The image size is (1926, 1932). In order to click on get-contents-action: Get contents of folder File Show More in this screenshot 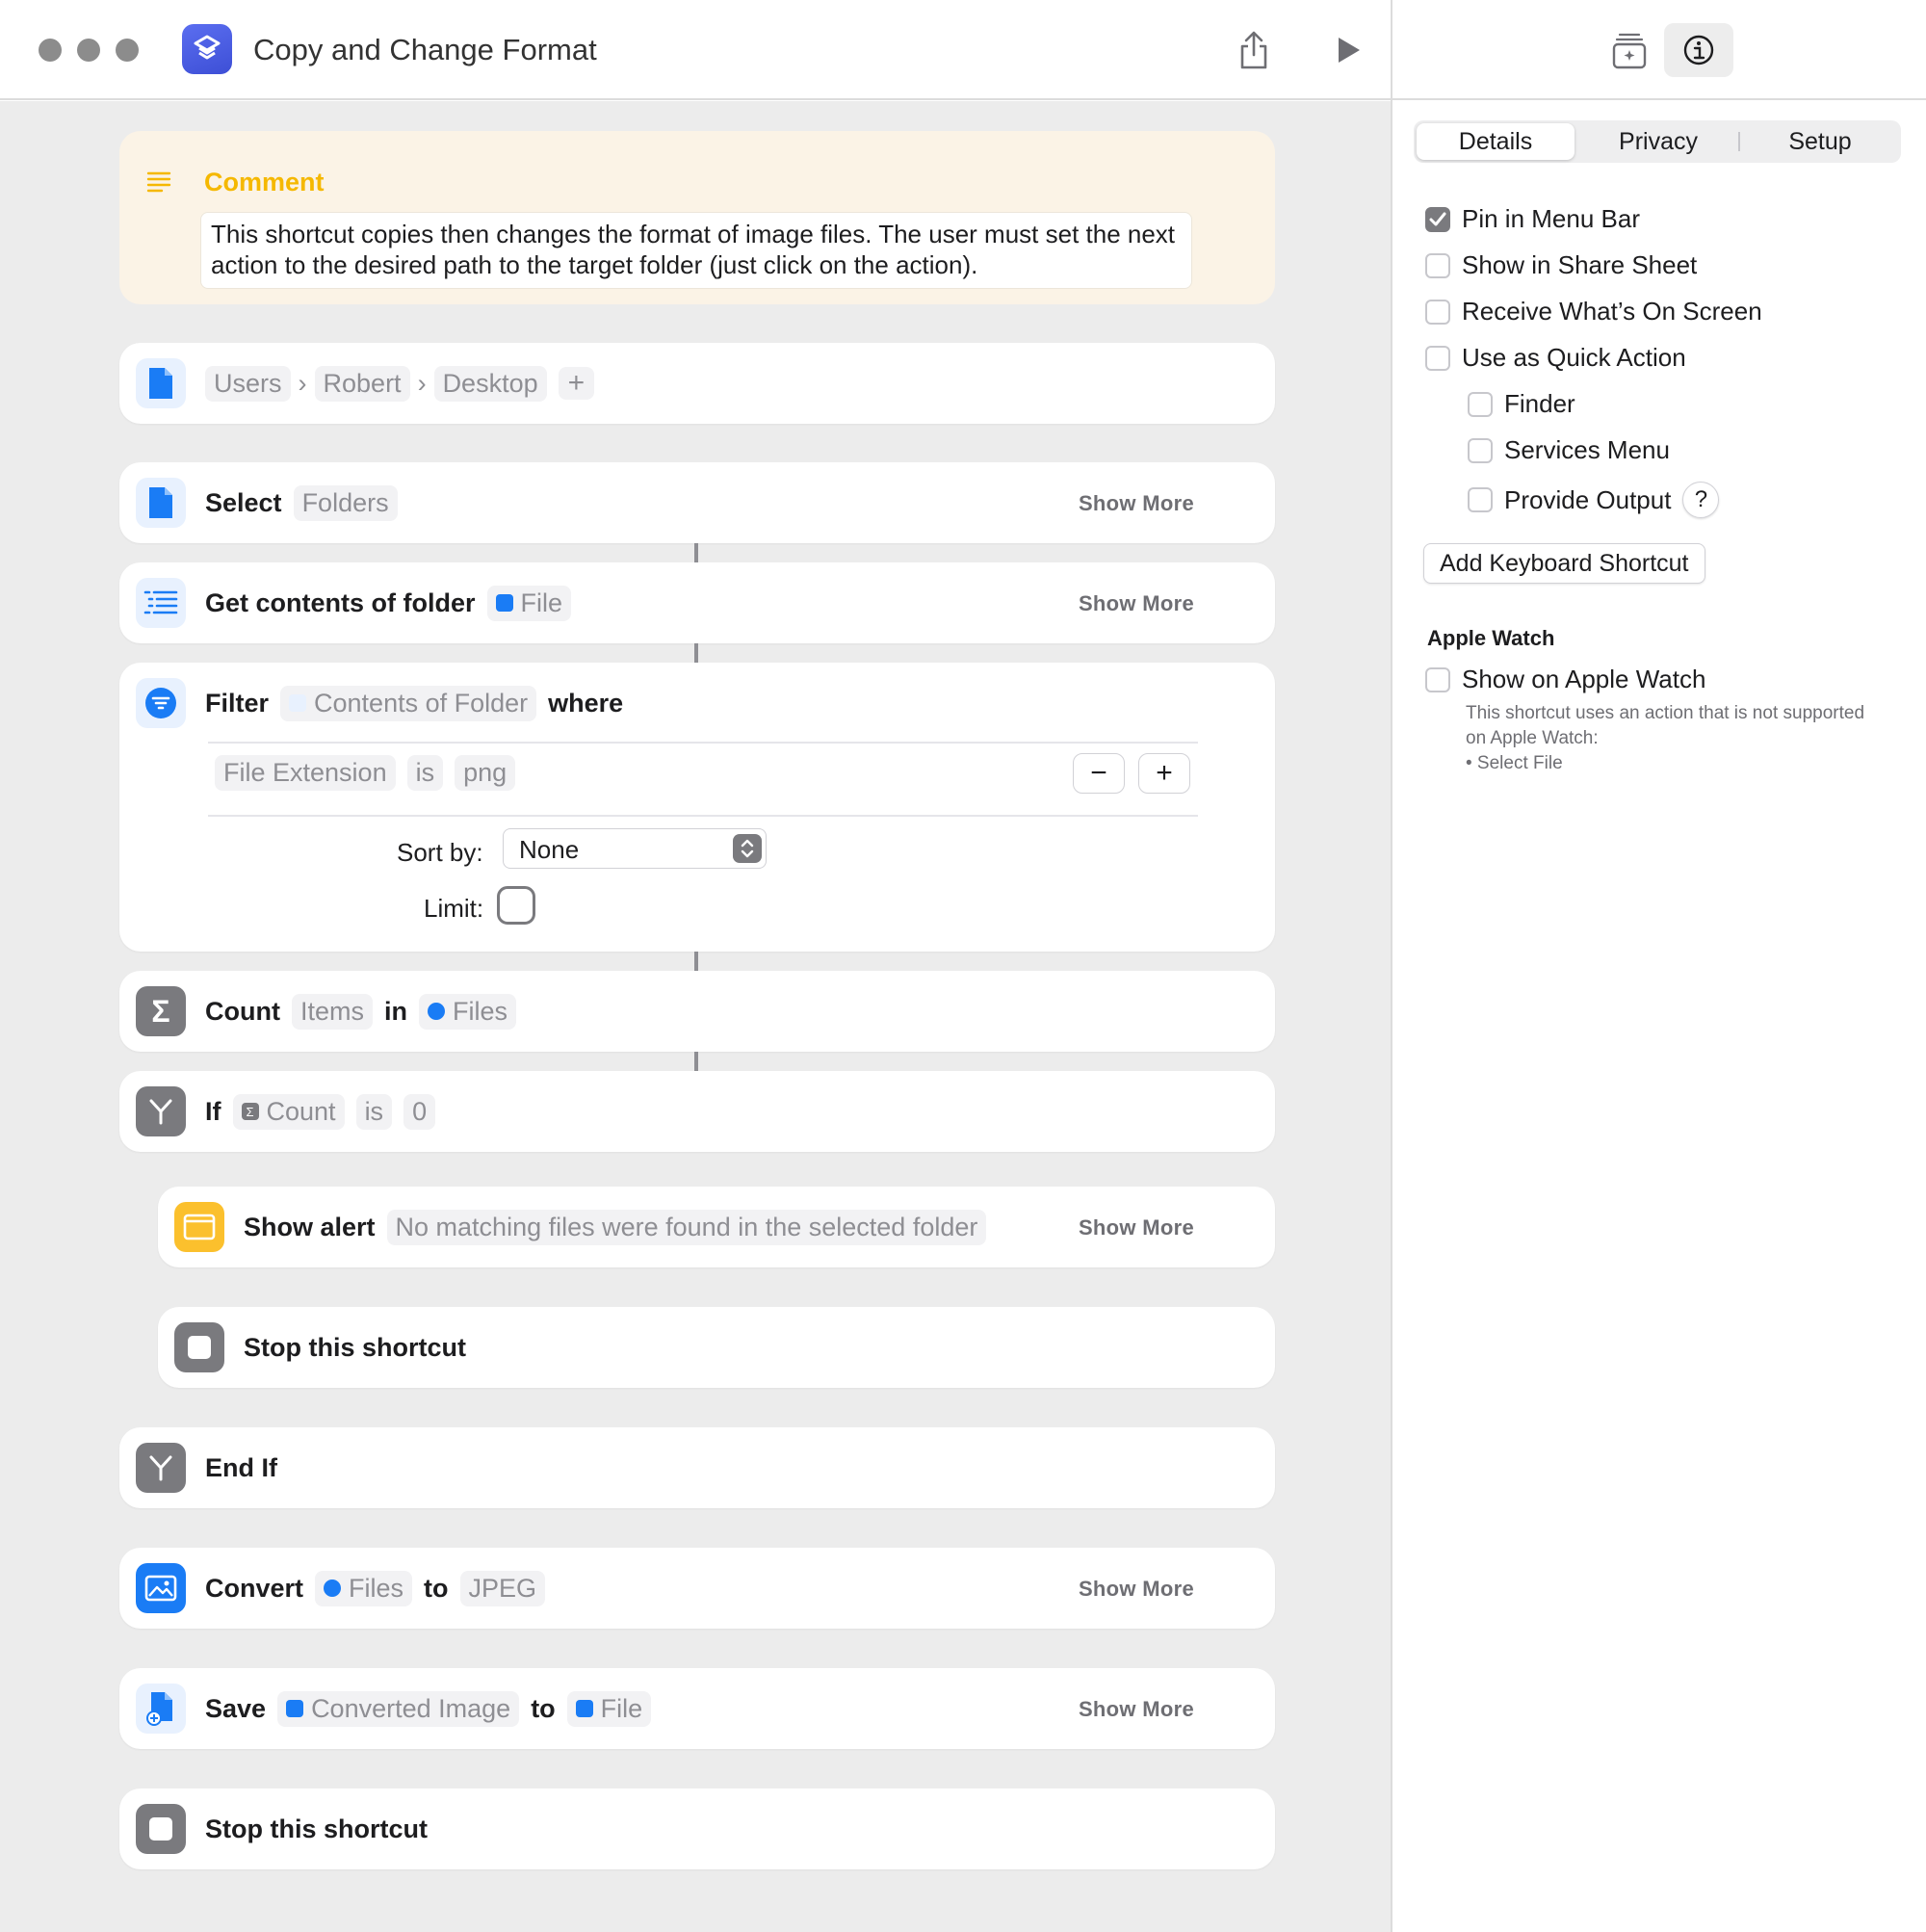, I will do `click(697, 602)`.